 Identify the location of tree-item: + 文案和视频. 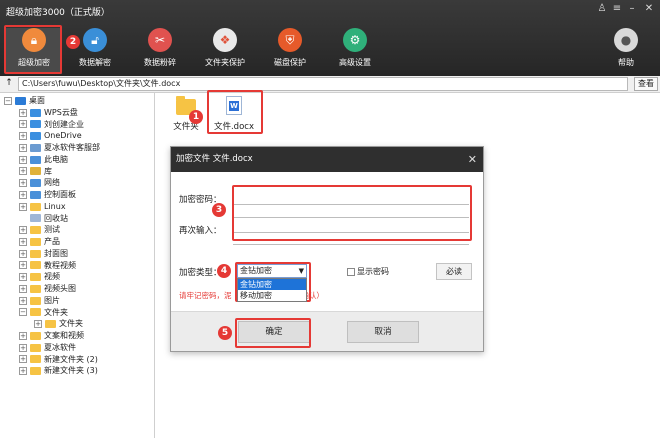
(77, 336).